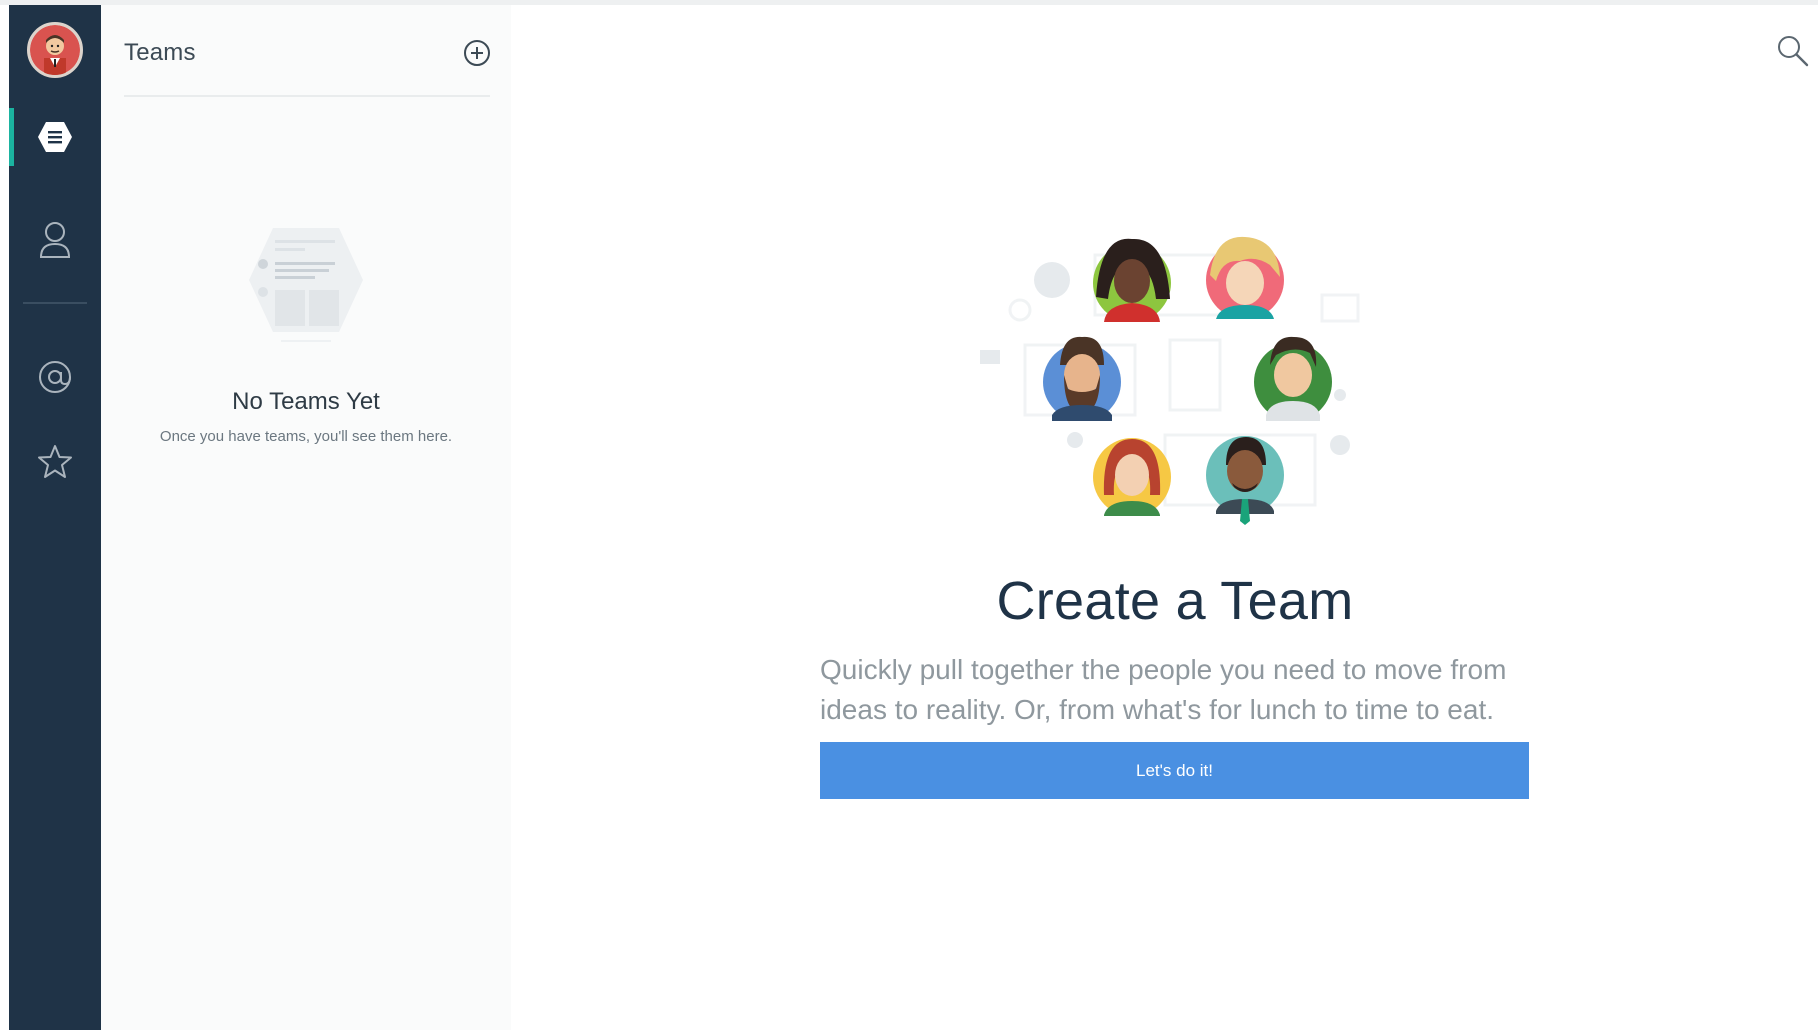 The image size is (1818, 1030). I want to click on search-button, so click(1793, 51).